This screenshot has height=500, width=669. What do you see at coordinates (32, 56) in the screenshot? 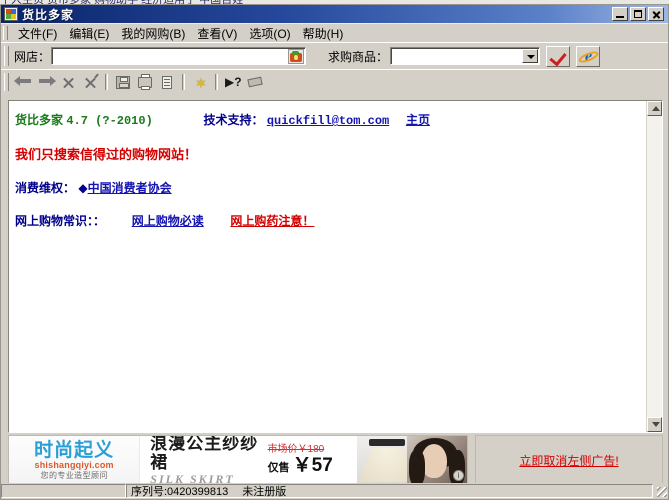
I see `shop-label: 网店：` at bounding box center [32, 56].